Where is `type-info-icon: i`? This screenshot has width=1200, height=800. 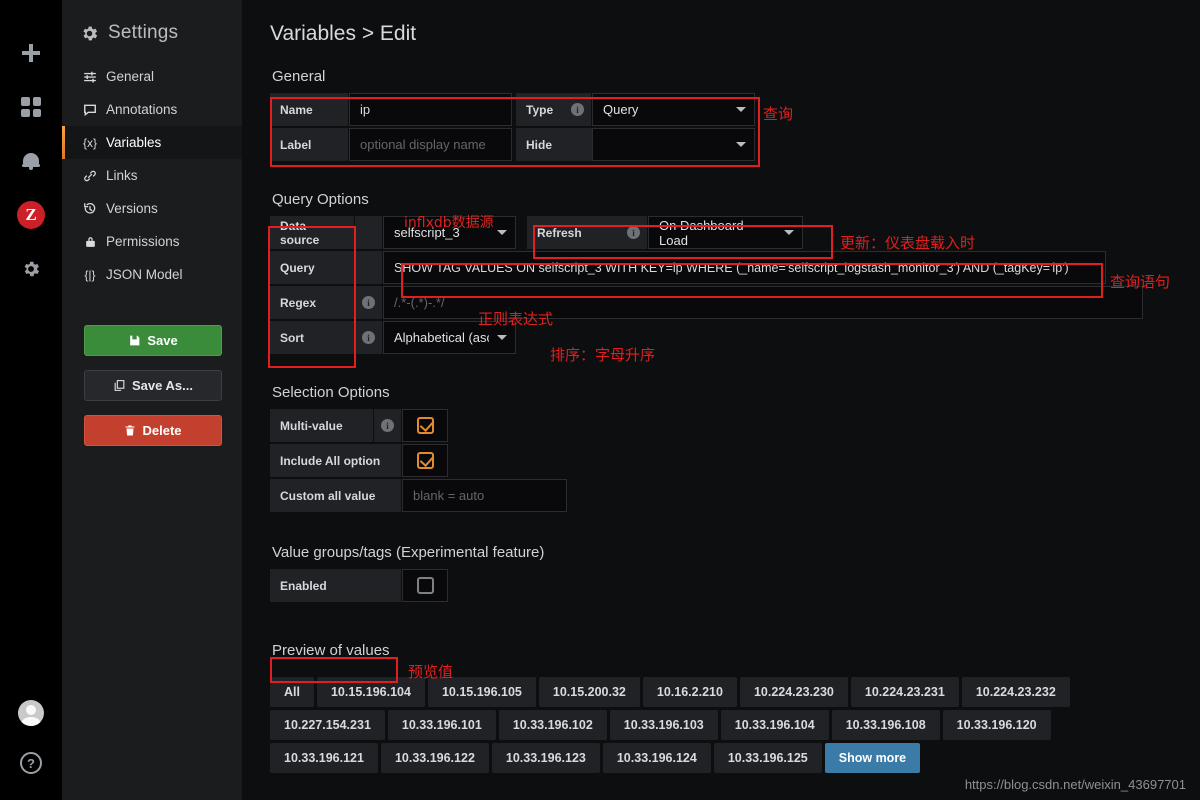 type-info-icon: i is located at coordinates (578, 109).